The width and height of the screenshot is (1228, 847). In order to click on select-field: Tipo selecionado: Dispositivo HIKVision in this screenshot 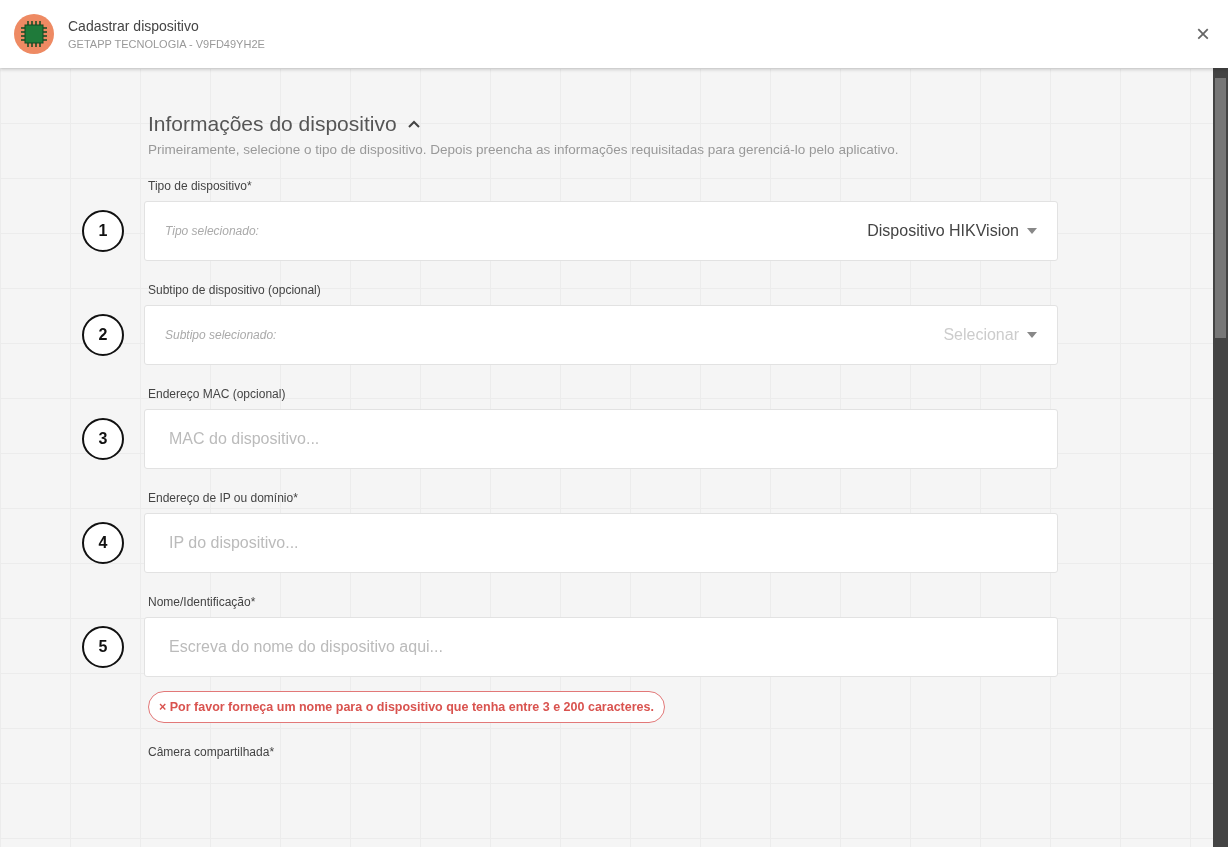, I will do `click(601, 231)`.